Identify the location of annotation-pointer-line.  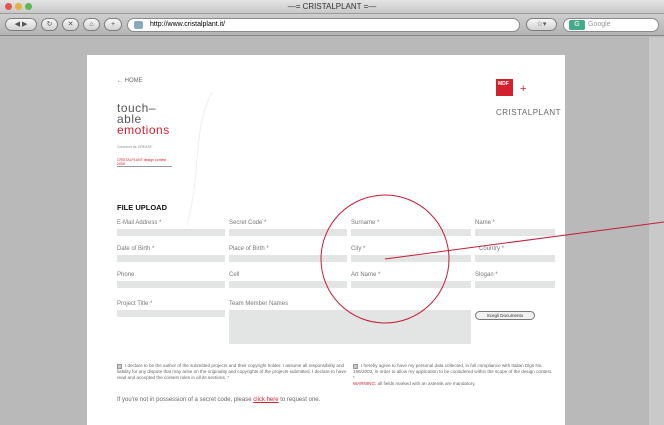
(524, 240).